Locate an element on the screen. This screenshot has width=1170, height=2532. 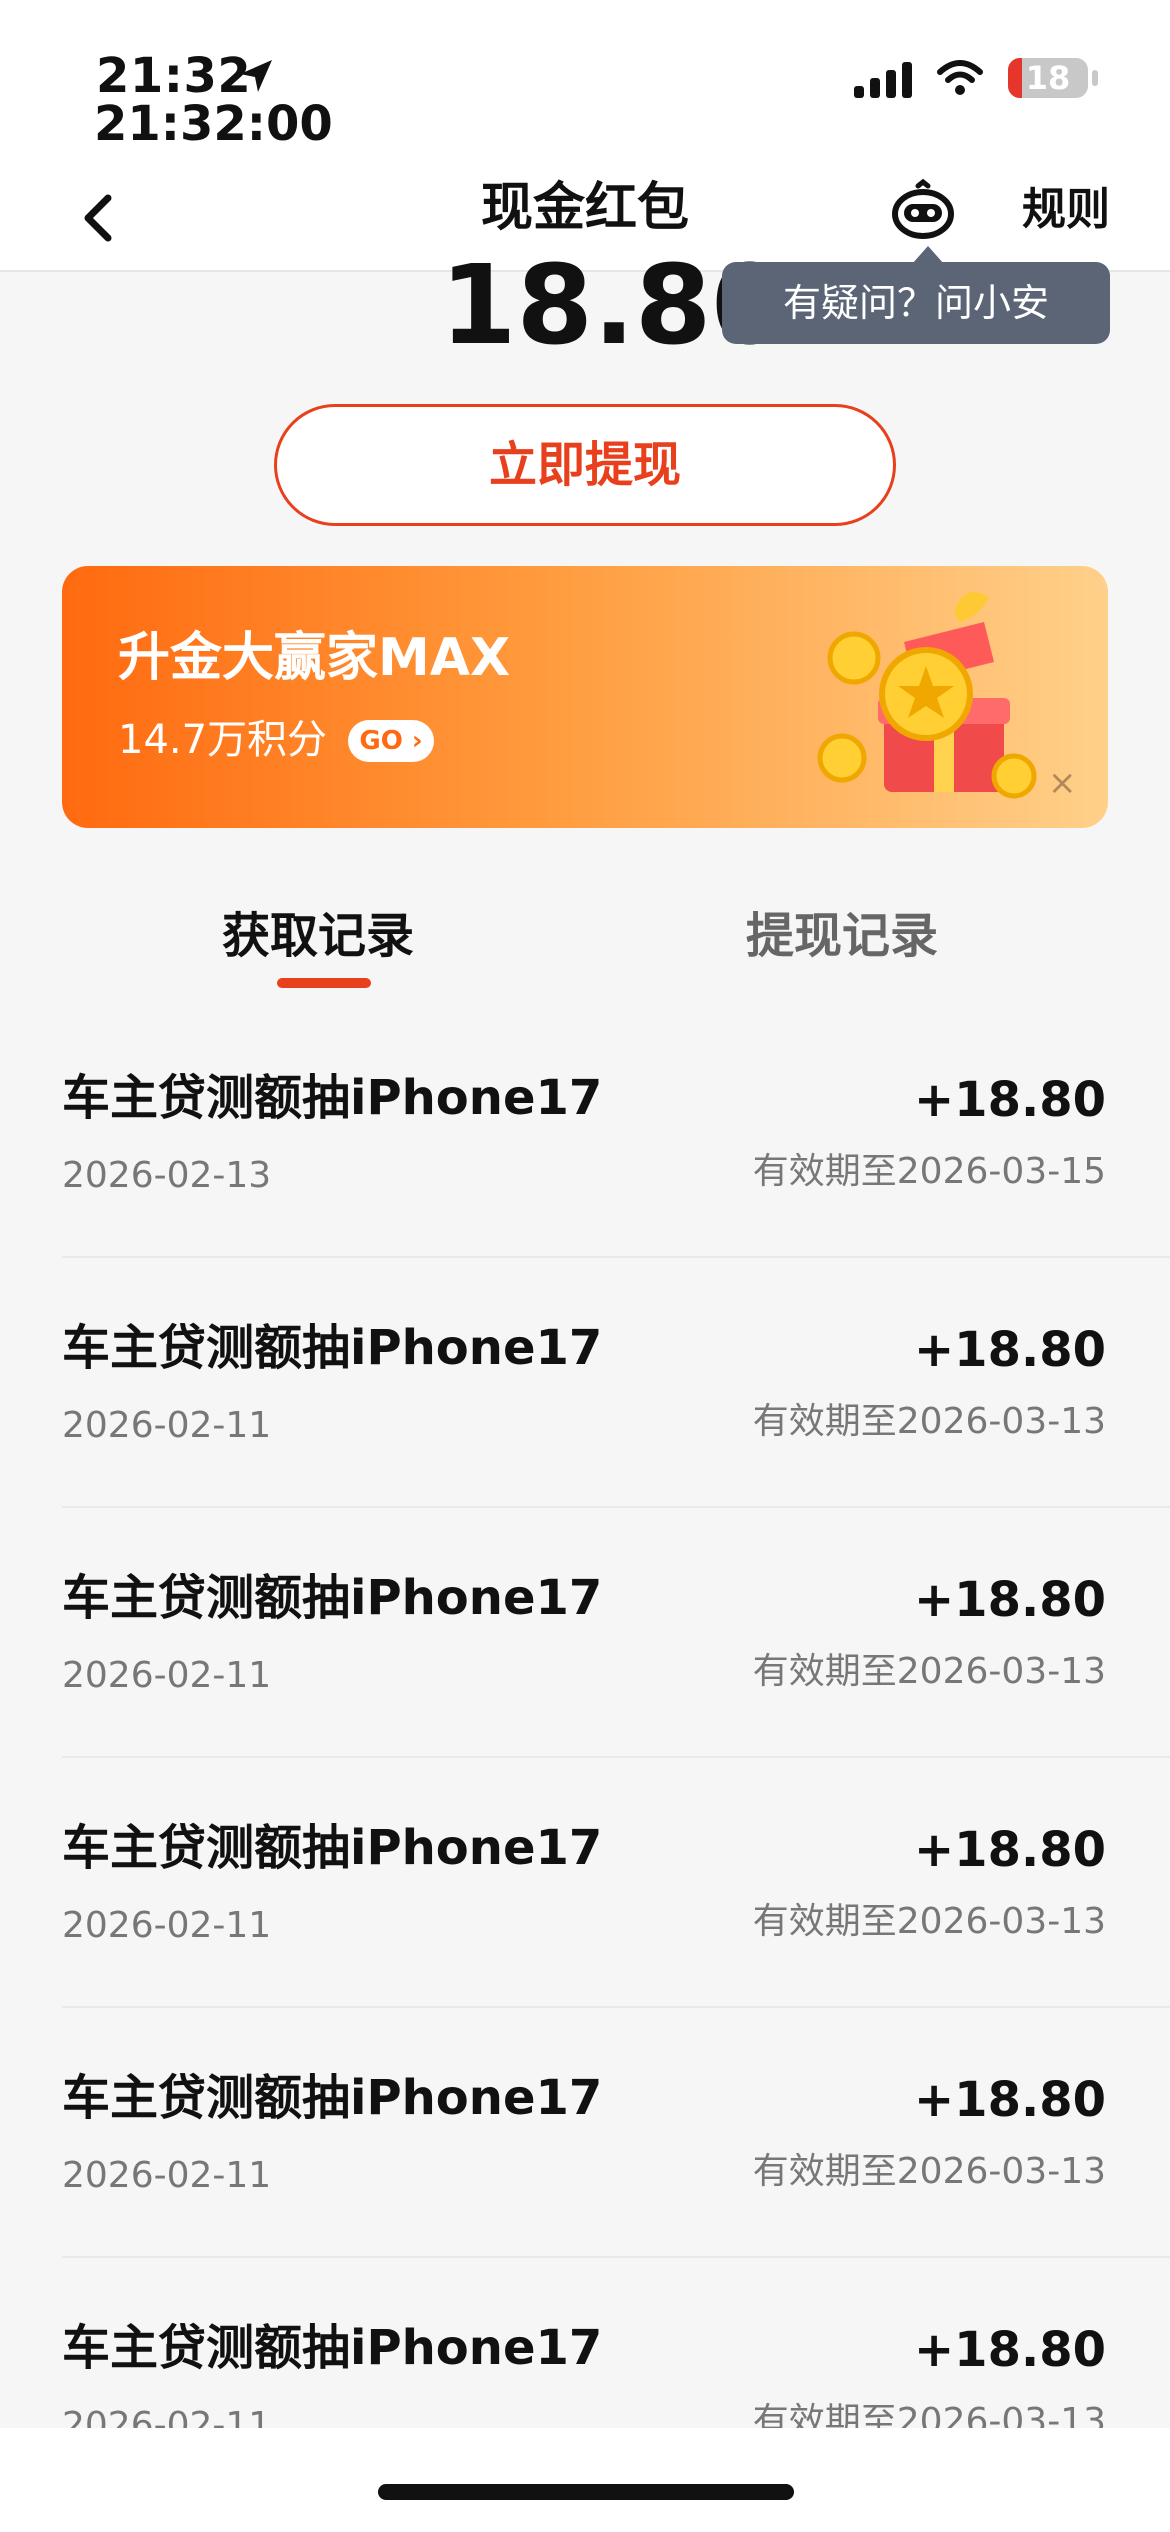
status-time-seconds: 21:32:00 is located at coordinates (213, 124).